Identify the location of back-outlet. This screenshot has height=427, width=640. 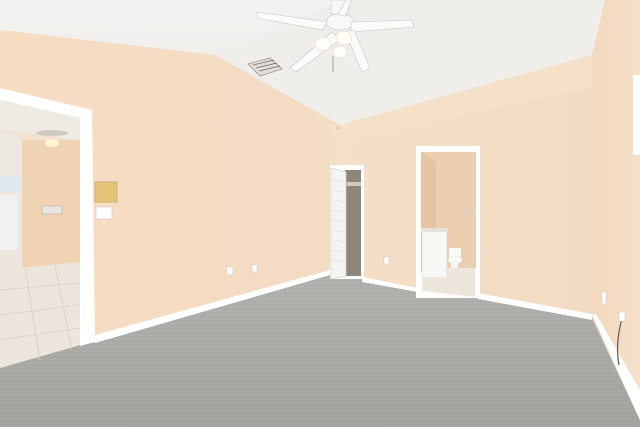
(386, 260).